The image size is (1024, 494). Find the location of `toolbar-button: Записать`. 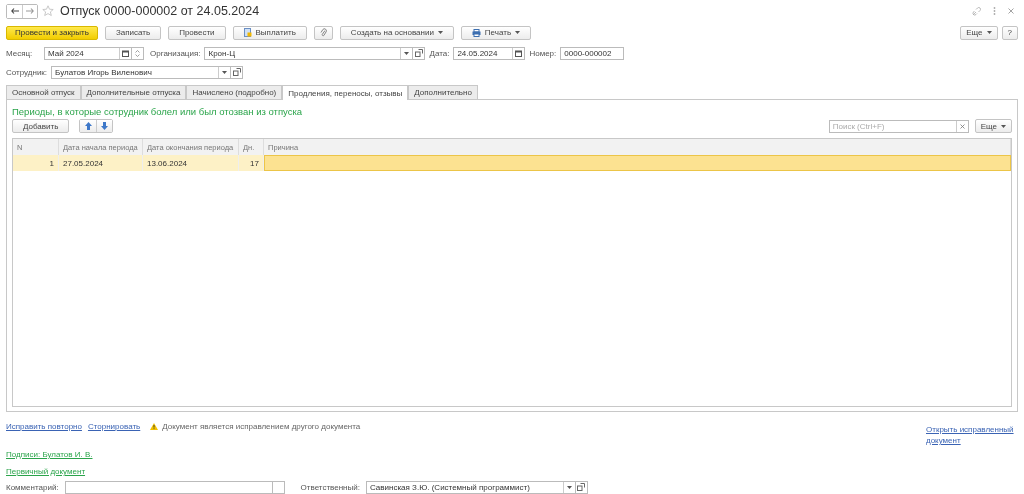

toolbar-button: Записать is located at coordinates (133, 32).